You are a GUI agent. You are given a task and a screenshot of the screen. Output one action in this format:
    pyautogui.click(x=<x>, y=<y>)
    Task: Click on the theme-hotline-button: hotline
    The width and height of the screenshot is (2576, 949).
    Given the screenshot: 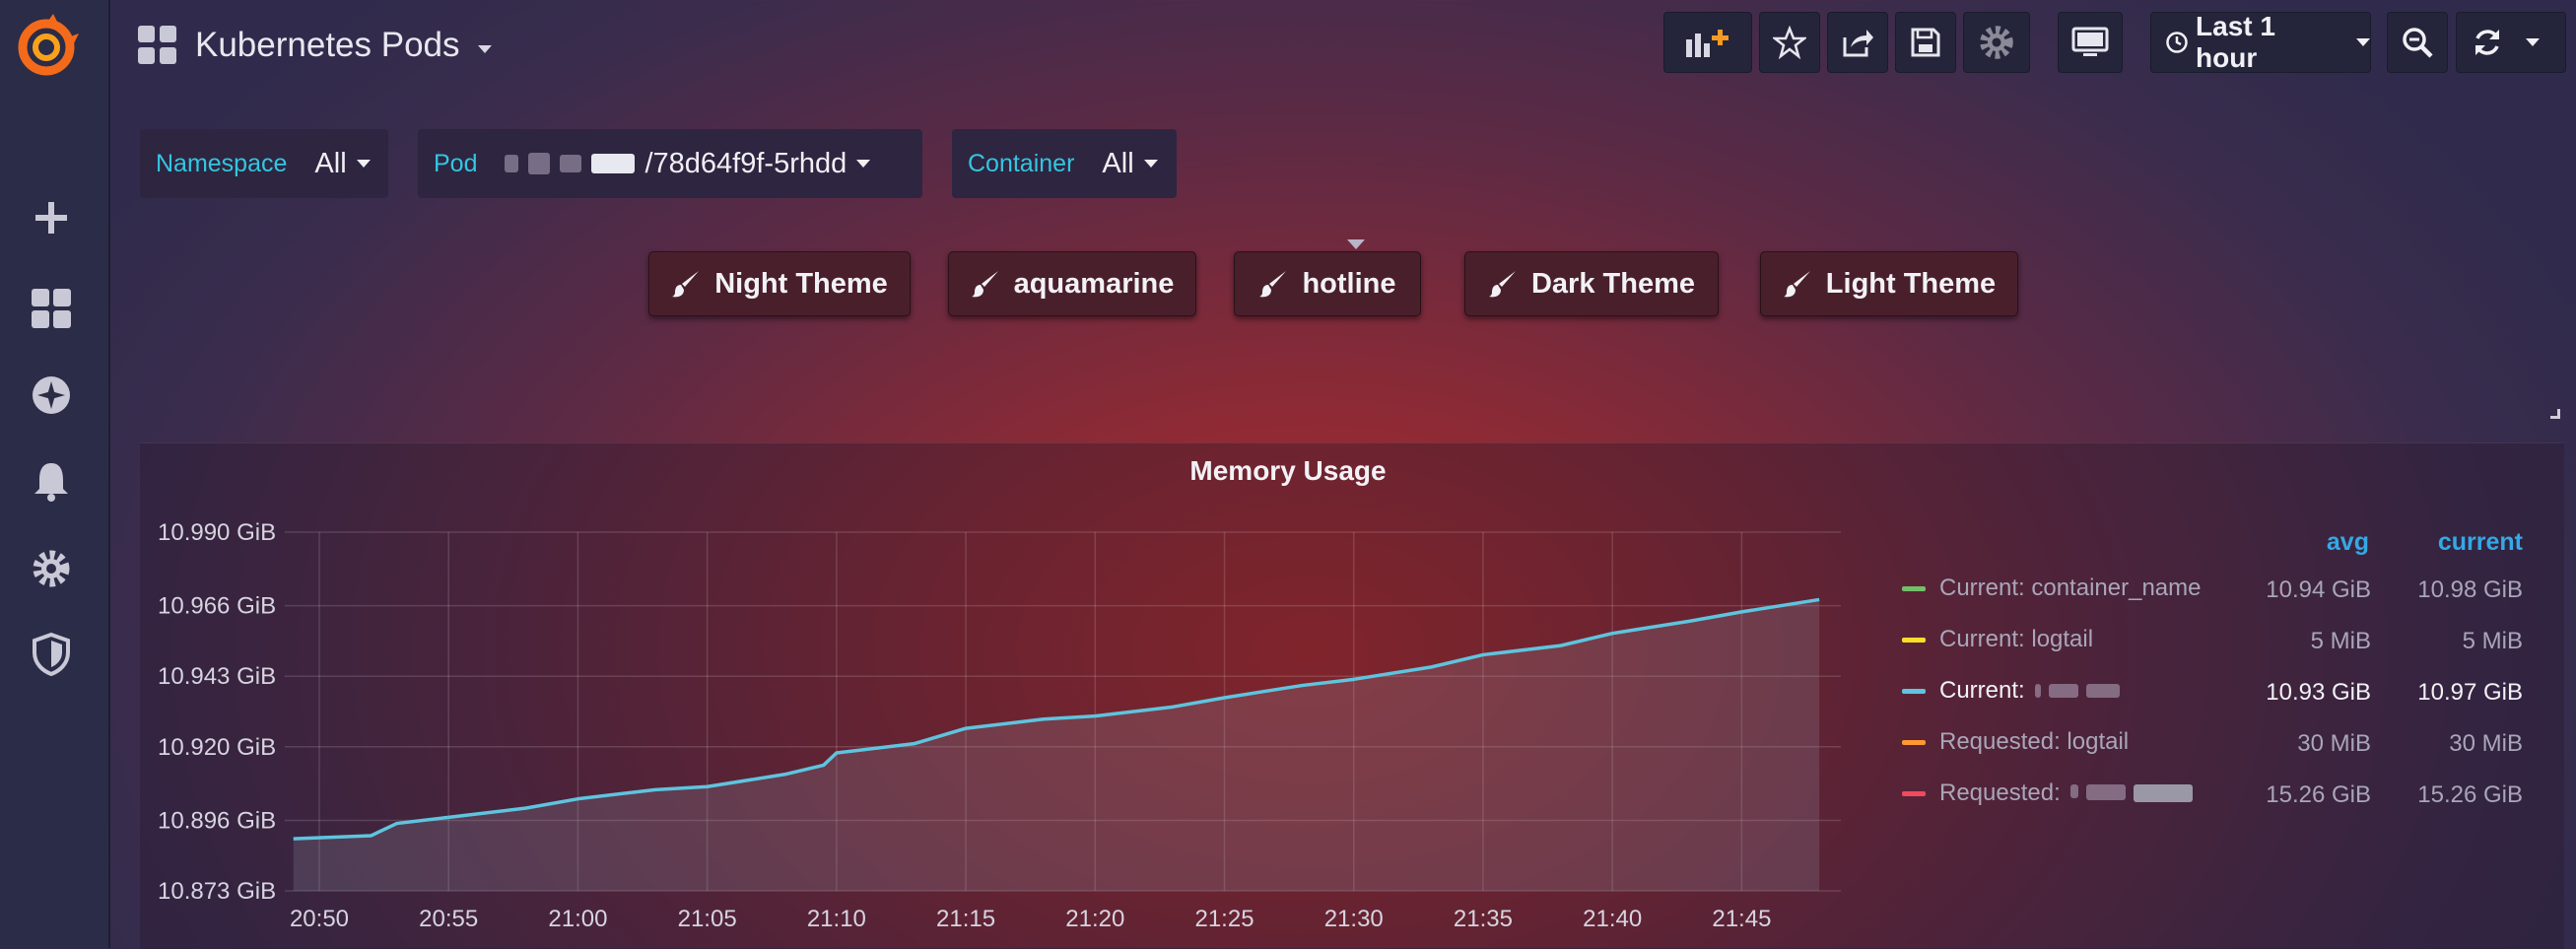 What is the action you would take?
    pyautogui.click(x=1327, y=283)
    